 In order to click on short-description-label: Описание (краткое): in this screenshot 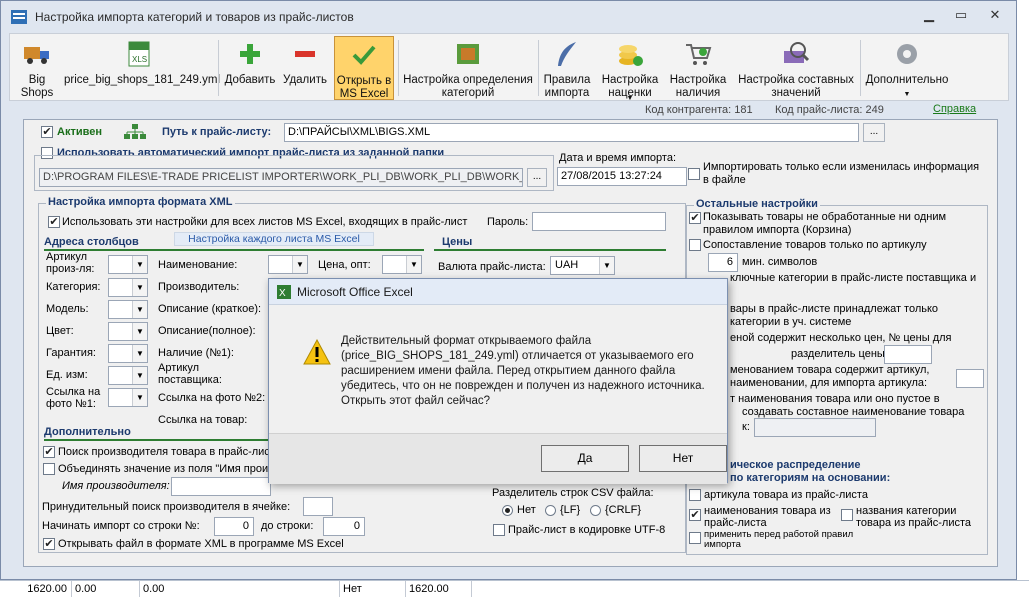, I will do `click(210, 309)`.